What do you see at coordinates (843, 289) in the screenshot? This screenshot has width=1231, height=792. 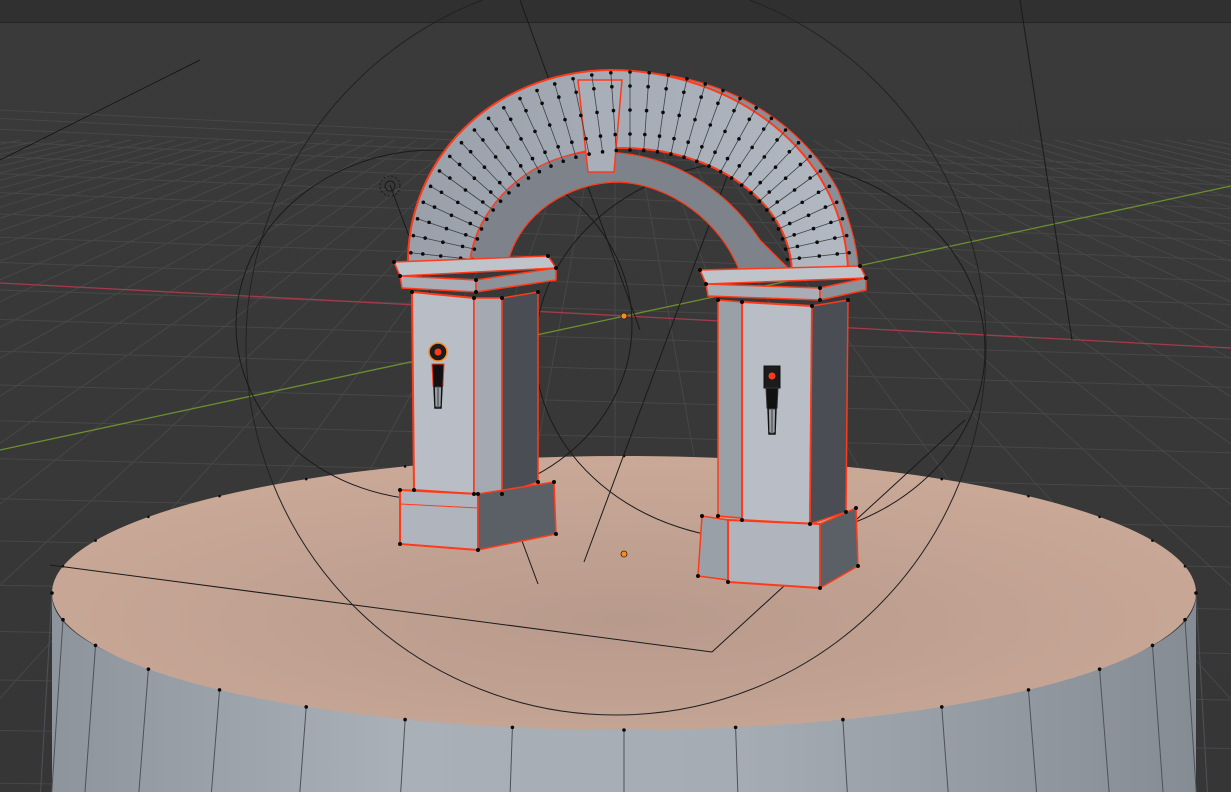 I see `right-pillar-capital-side` at bounding box center [843, 289].